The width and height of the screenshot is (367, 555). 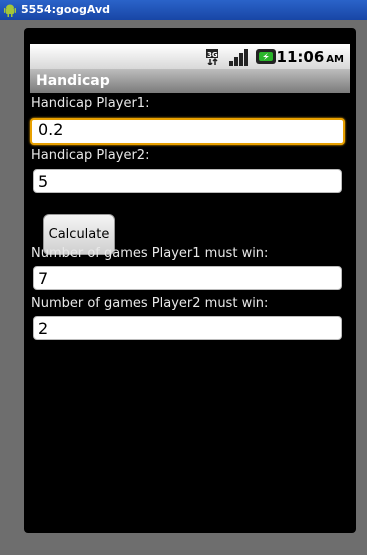 I want to click on app-title-bar: Handicap, so click(x=190, y=81).